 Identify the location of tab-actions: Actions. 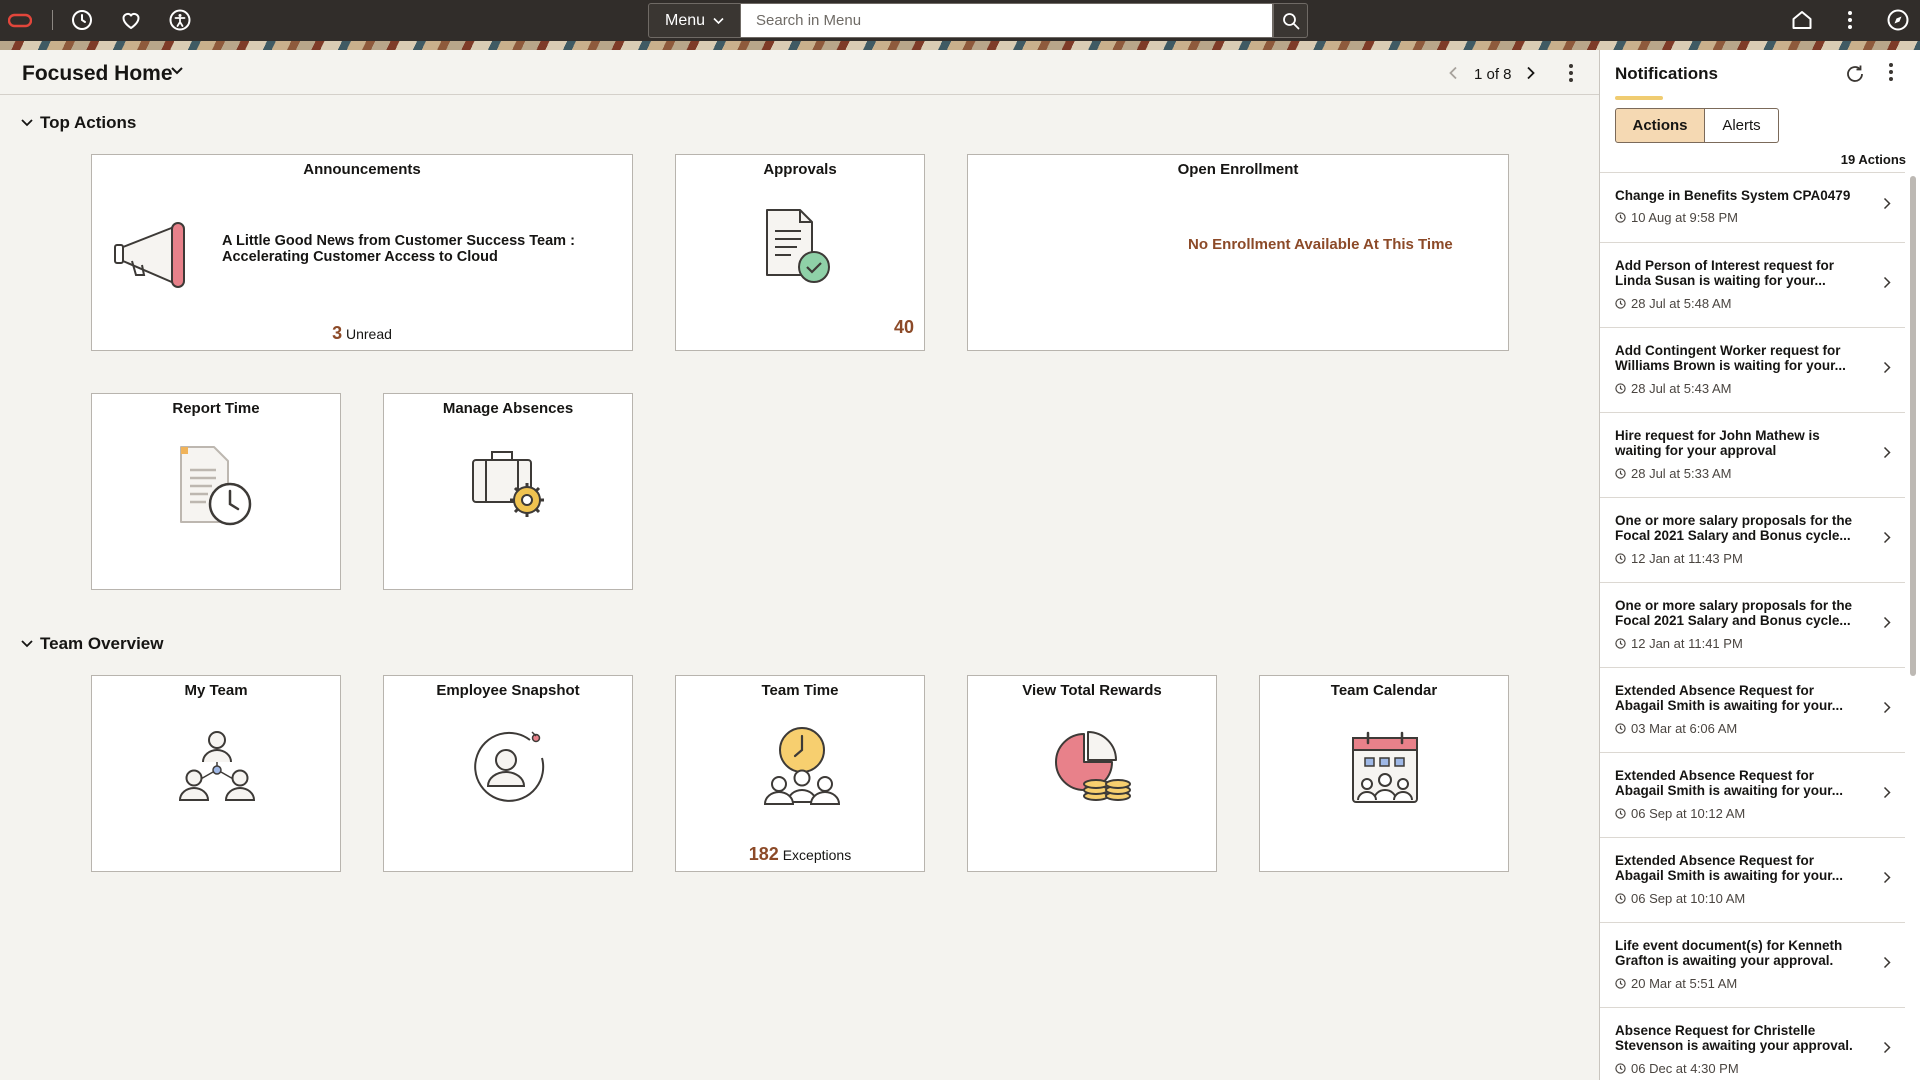
(1660, 125).